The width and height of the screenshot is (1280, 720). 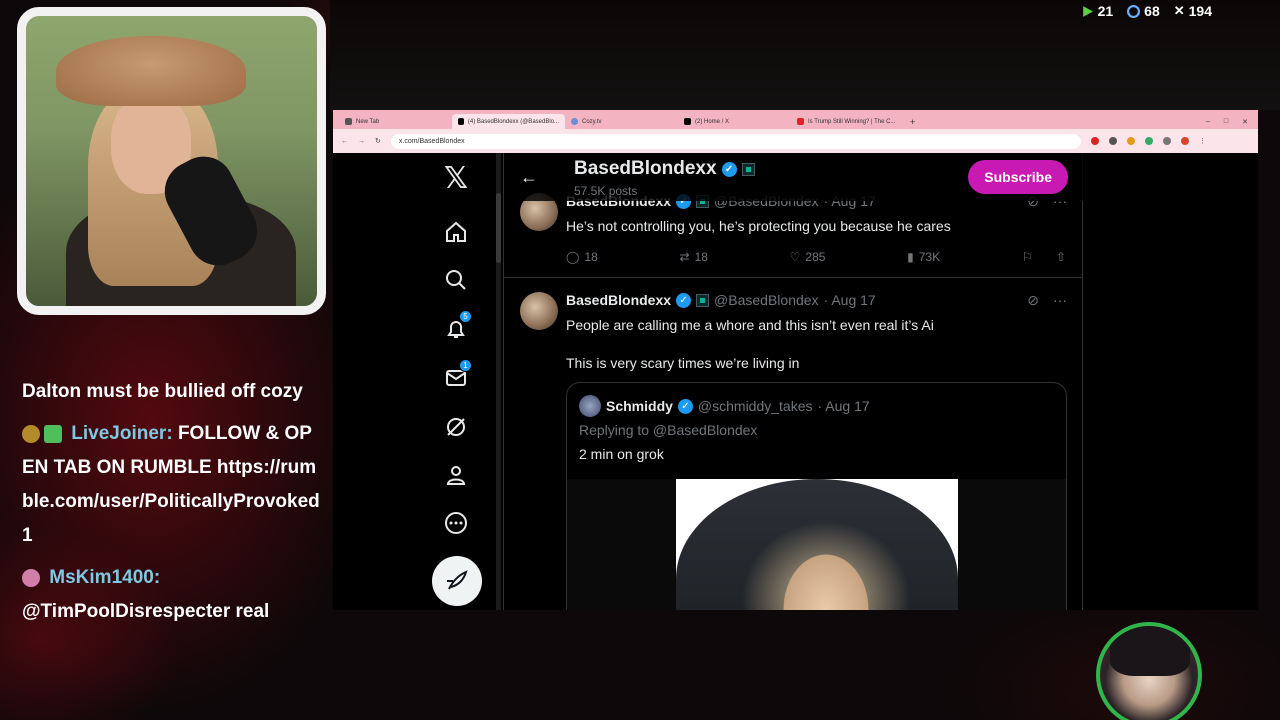 I want to click on reload-icon: ↻, so click(x=378, y=141).